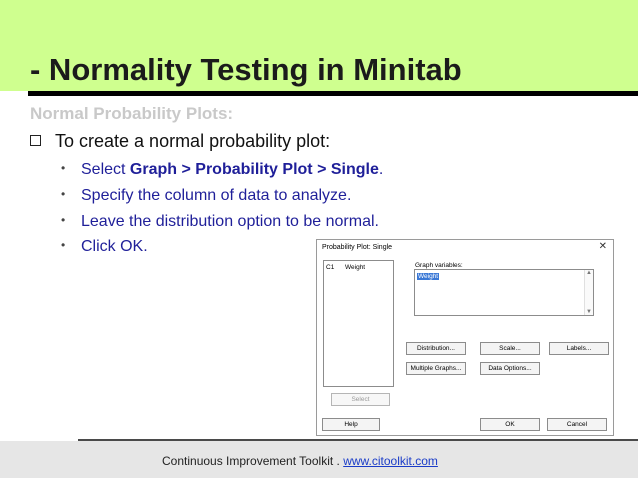  Describe the element at coordinates (589, 273) in the screenshot. I see `scroll-up-icon: ▲` at that location.